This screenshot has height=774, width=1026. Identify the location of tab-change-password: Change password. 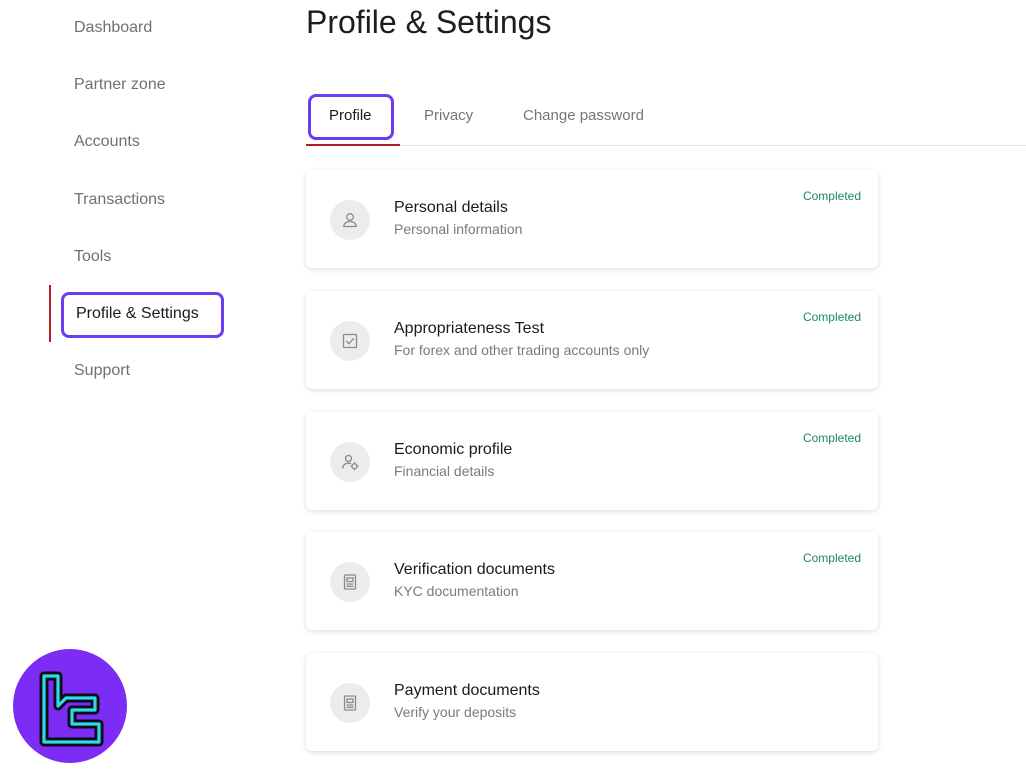
(583, 116).